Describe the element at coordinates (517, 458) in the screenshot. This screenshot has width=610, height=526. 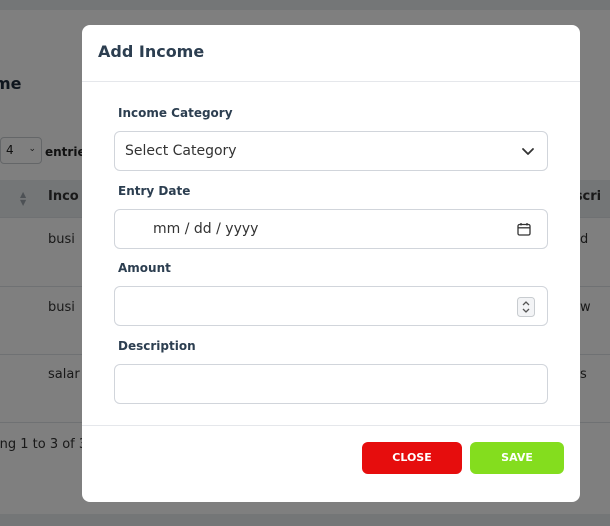
I see `save-button: SAVE` at that location.